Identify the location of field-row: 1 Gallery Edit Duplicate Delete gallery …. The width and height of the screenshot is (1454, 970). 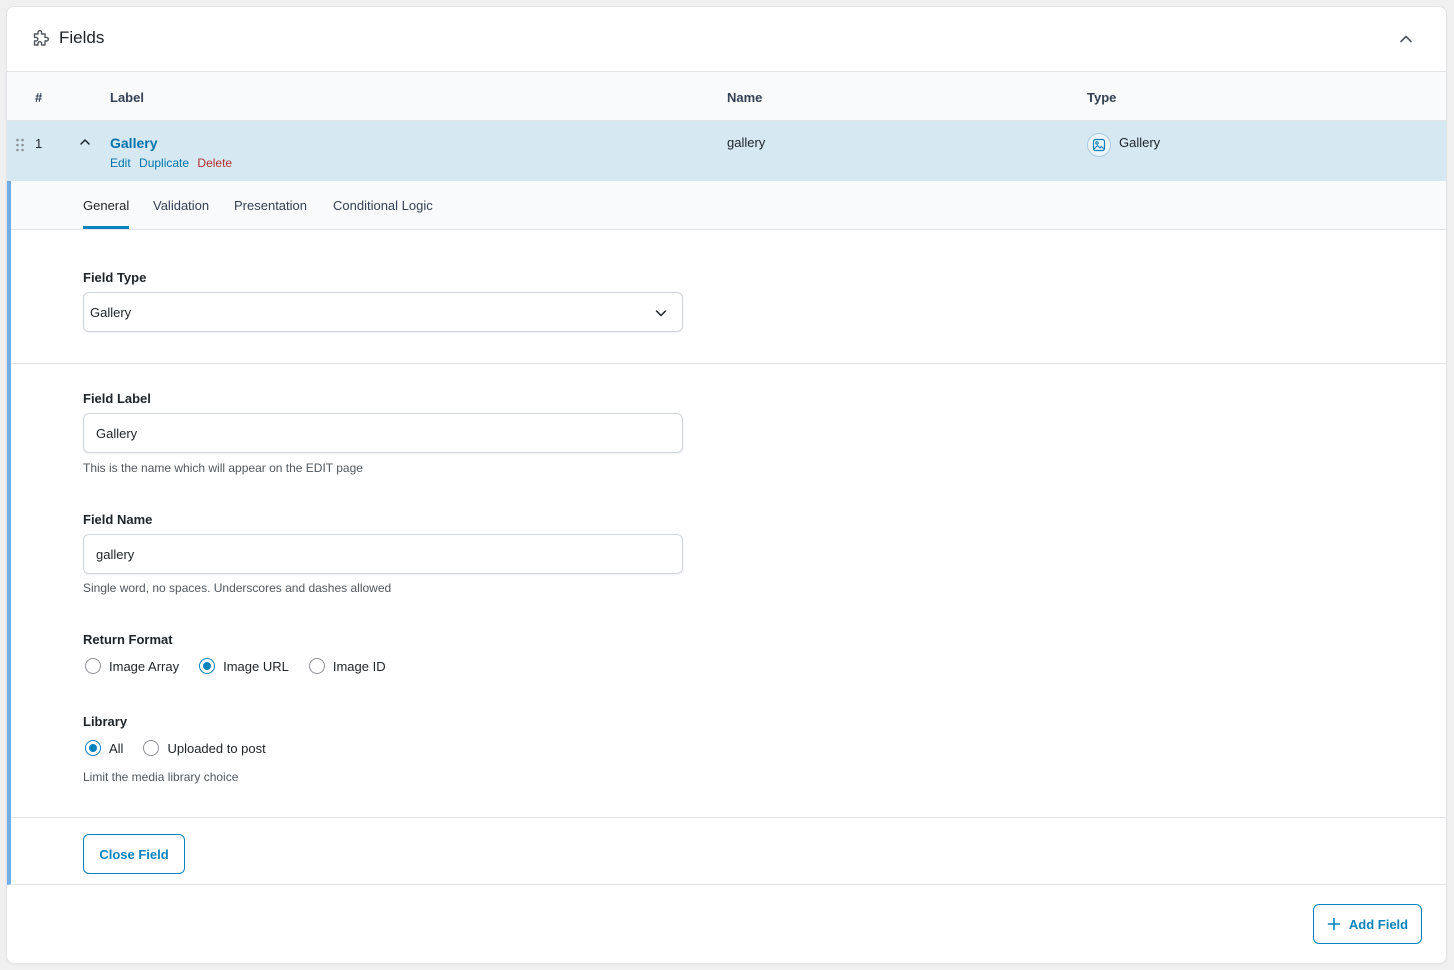
(726, 151).